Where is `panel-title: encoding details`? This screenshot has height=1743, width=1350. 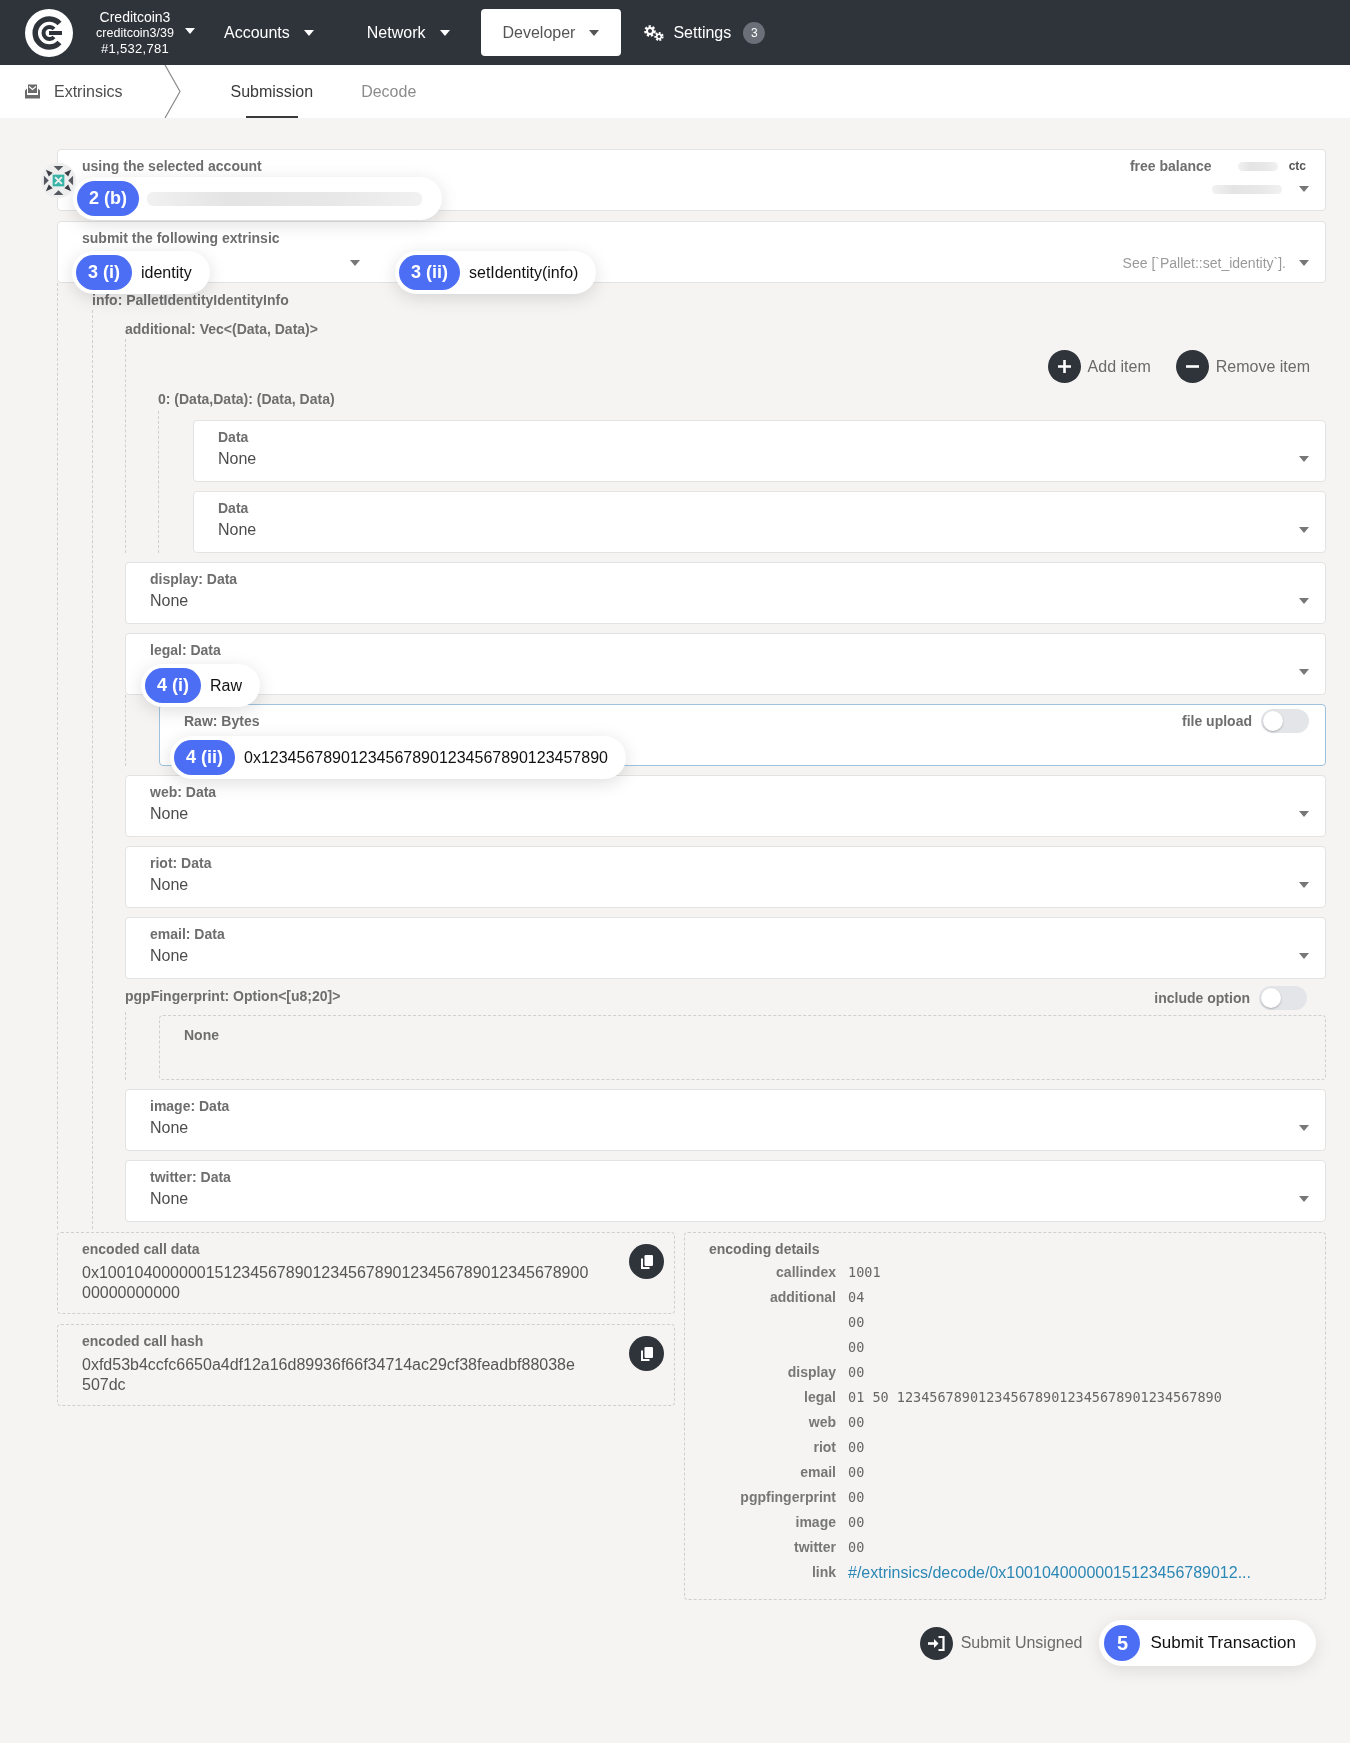 panel-title: encoding details is located at coordinates (764, 1249).